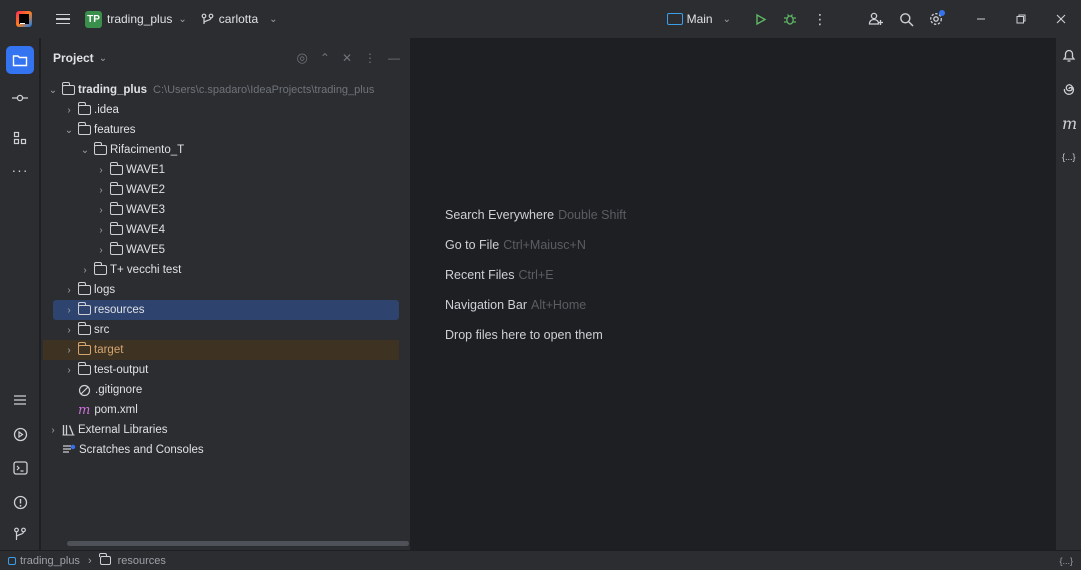  What do you see at coordinates (221, 250) in the screenshot?
I see `tree-item-wave5: › WAVE5` at bounding box center [221, 250].